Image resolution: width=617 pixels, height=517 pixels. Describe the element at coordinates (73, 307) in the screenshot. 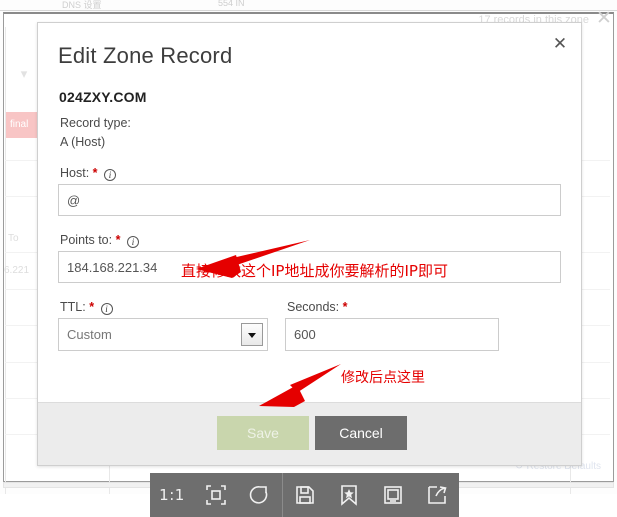

I see `ttl-label-text: TTL:` at that location.